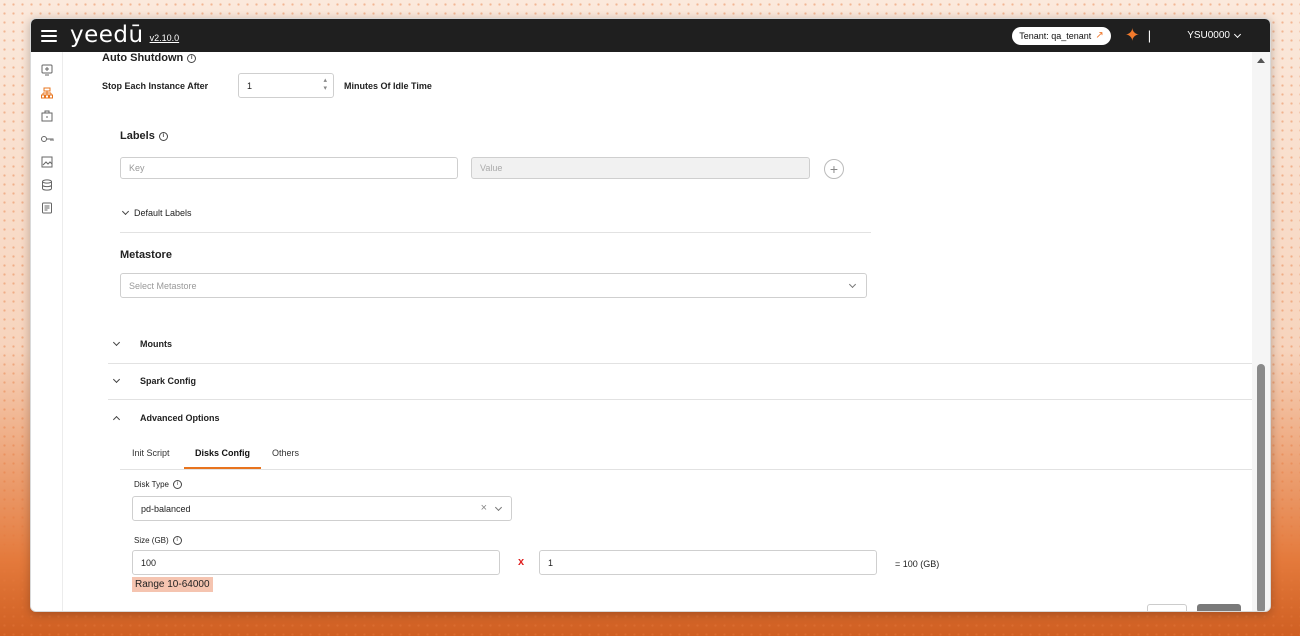 This screenshot has height=636, width=1300. What do you see at coordinates (484, 508) in the screenshot?
I see `clear-icon: ×` at bounding box center [484, 508].